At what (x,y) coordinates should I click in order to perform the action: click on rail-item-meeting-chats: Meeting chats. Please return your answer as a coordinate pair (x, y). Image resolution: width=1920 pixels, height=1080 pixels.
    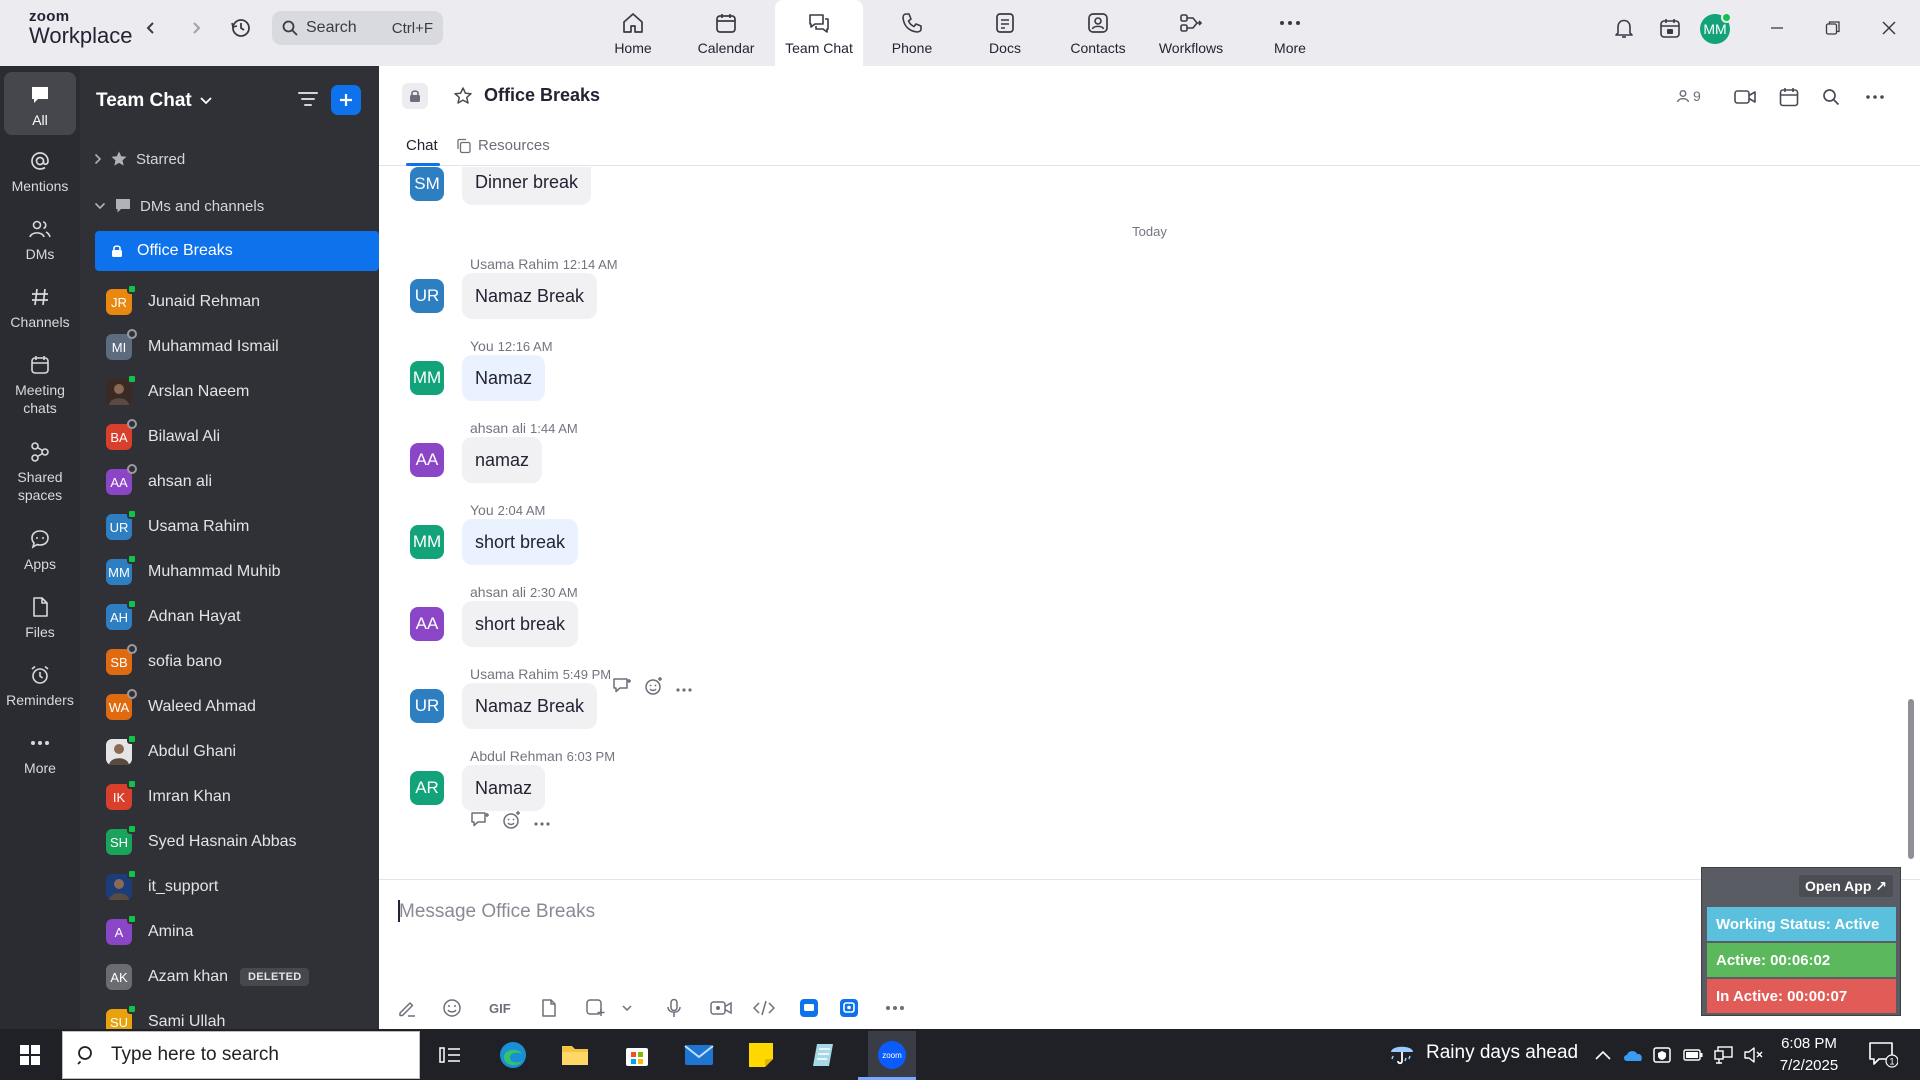
    Looking at the image, I should click on (40, 384).